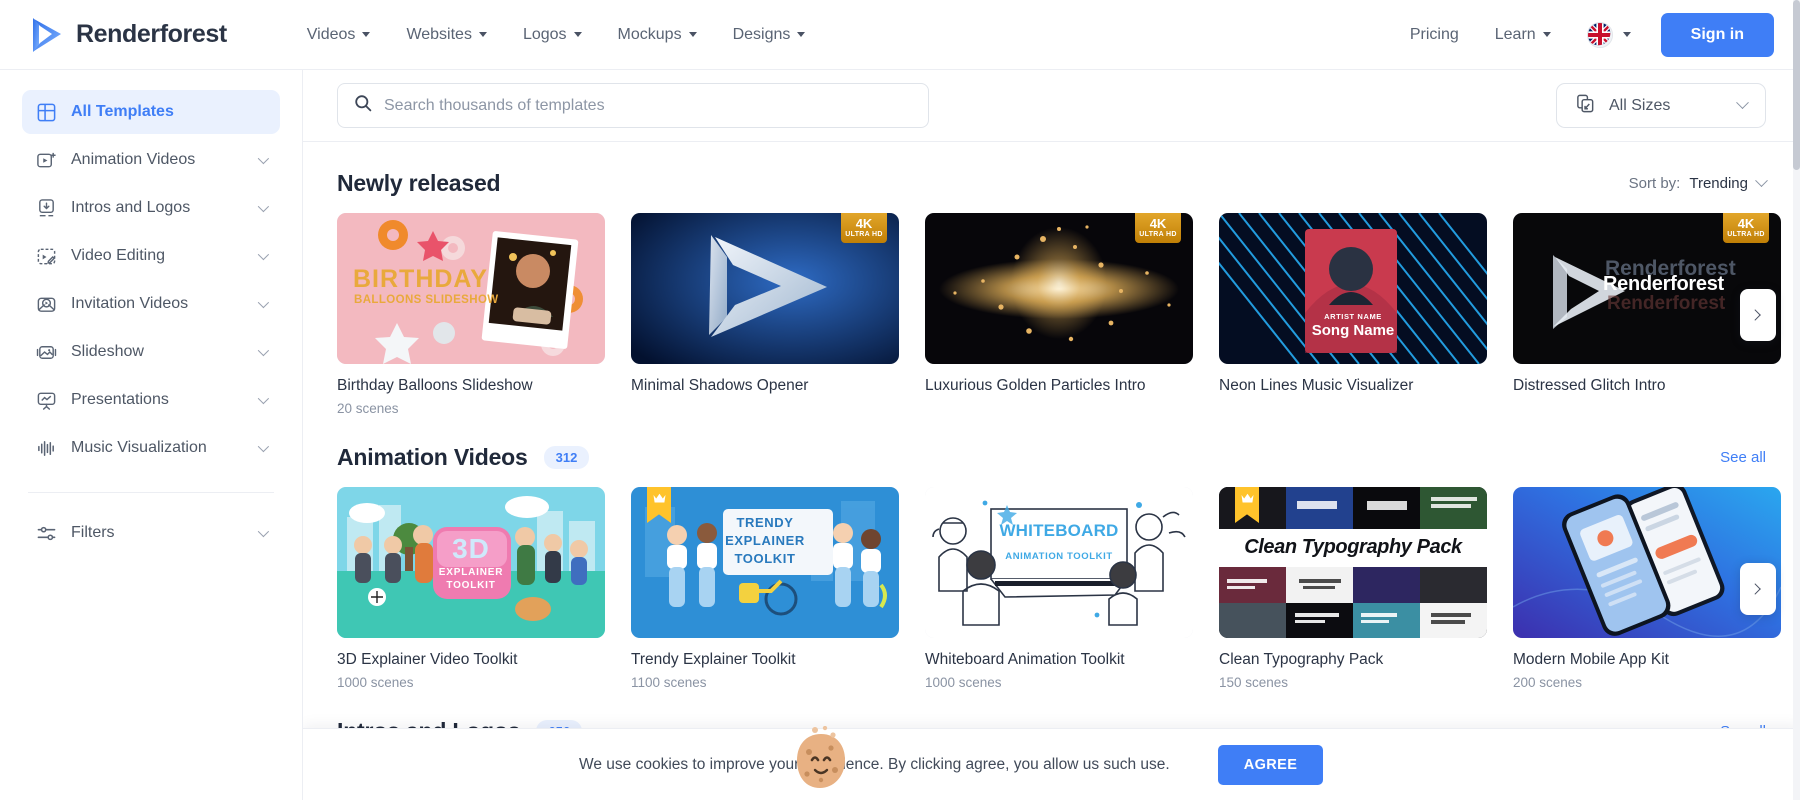  I want to click on sidebar-item-video-editing: Video Editing, so click(151, 256).